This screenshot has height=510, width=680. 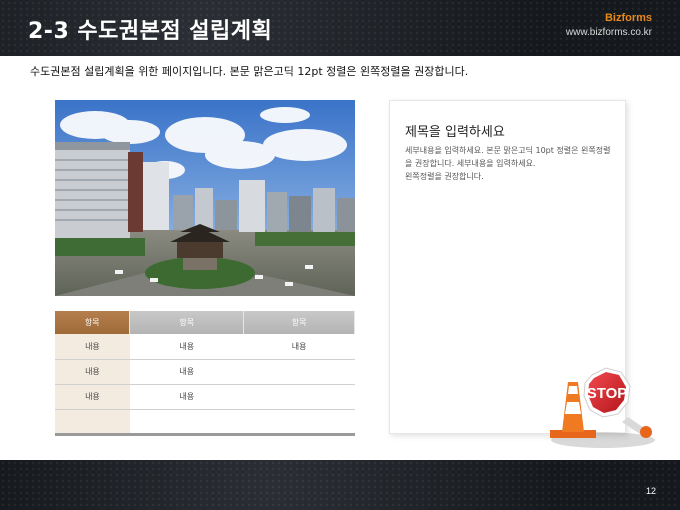 I want to click on page-number: 12, so click(x=650, y=491).